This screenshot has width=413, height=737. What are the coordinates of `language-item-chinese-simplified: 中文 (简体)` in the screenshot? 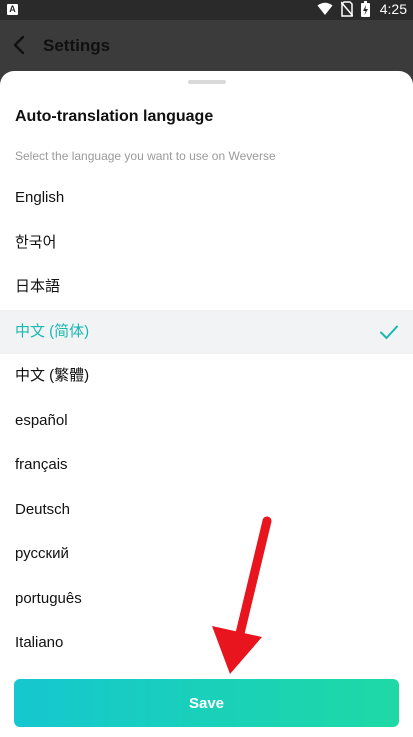 It's located at (206, 331).